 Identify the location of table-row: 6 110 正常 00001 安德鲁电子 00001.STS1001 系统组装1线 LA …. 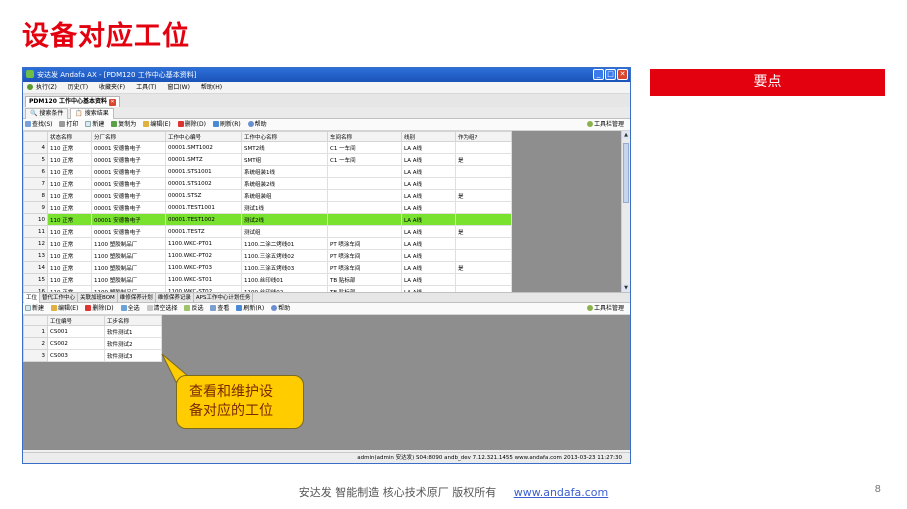
(267, 171).